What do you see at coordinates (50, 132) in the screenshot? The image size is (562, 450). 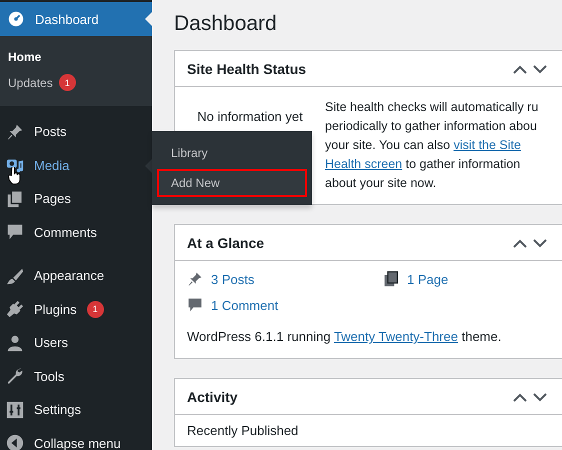 I see `menu-label: Posts` at bounding box center [50, 132].